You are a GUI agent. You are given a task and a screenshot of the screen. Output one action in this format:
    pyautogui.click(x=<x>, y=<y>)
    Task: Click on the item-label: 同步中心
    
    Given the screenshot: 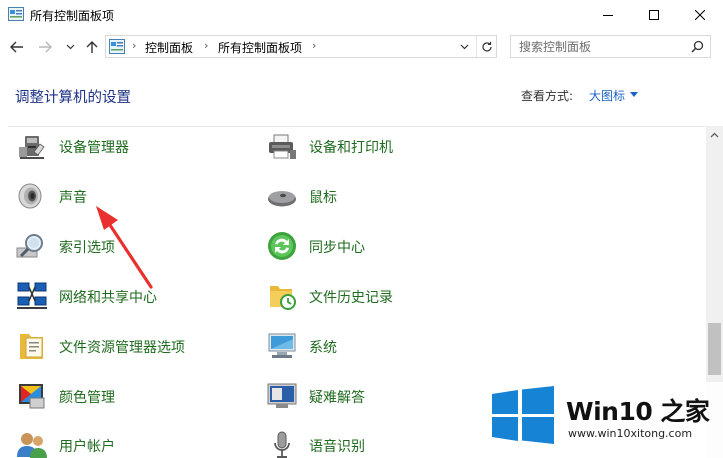 What is the action you would take?
    pyautogui.click(x=337, y=248)
    